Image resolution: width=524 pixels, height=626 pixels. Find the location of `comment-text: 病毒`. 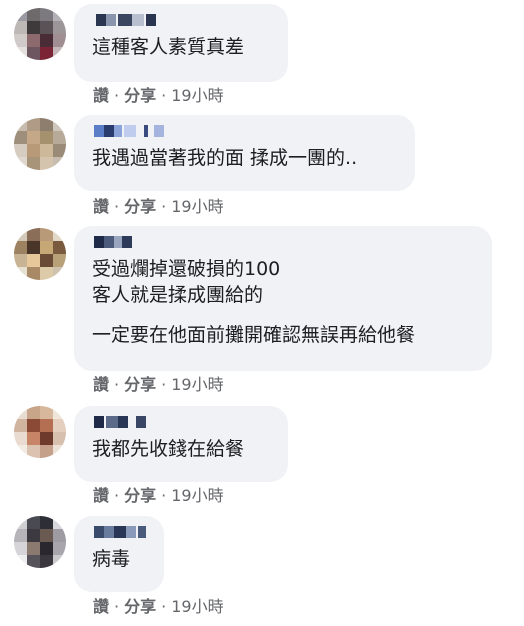

comment-text: 病毒 is located at coordinates (111, 559).